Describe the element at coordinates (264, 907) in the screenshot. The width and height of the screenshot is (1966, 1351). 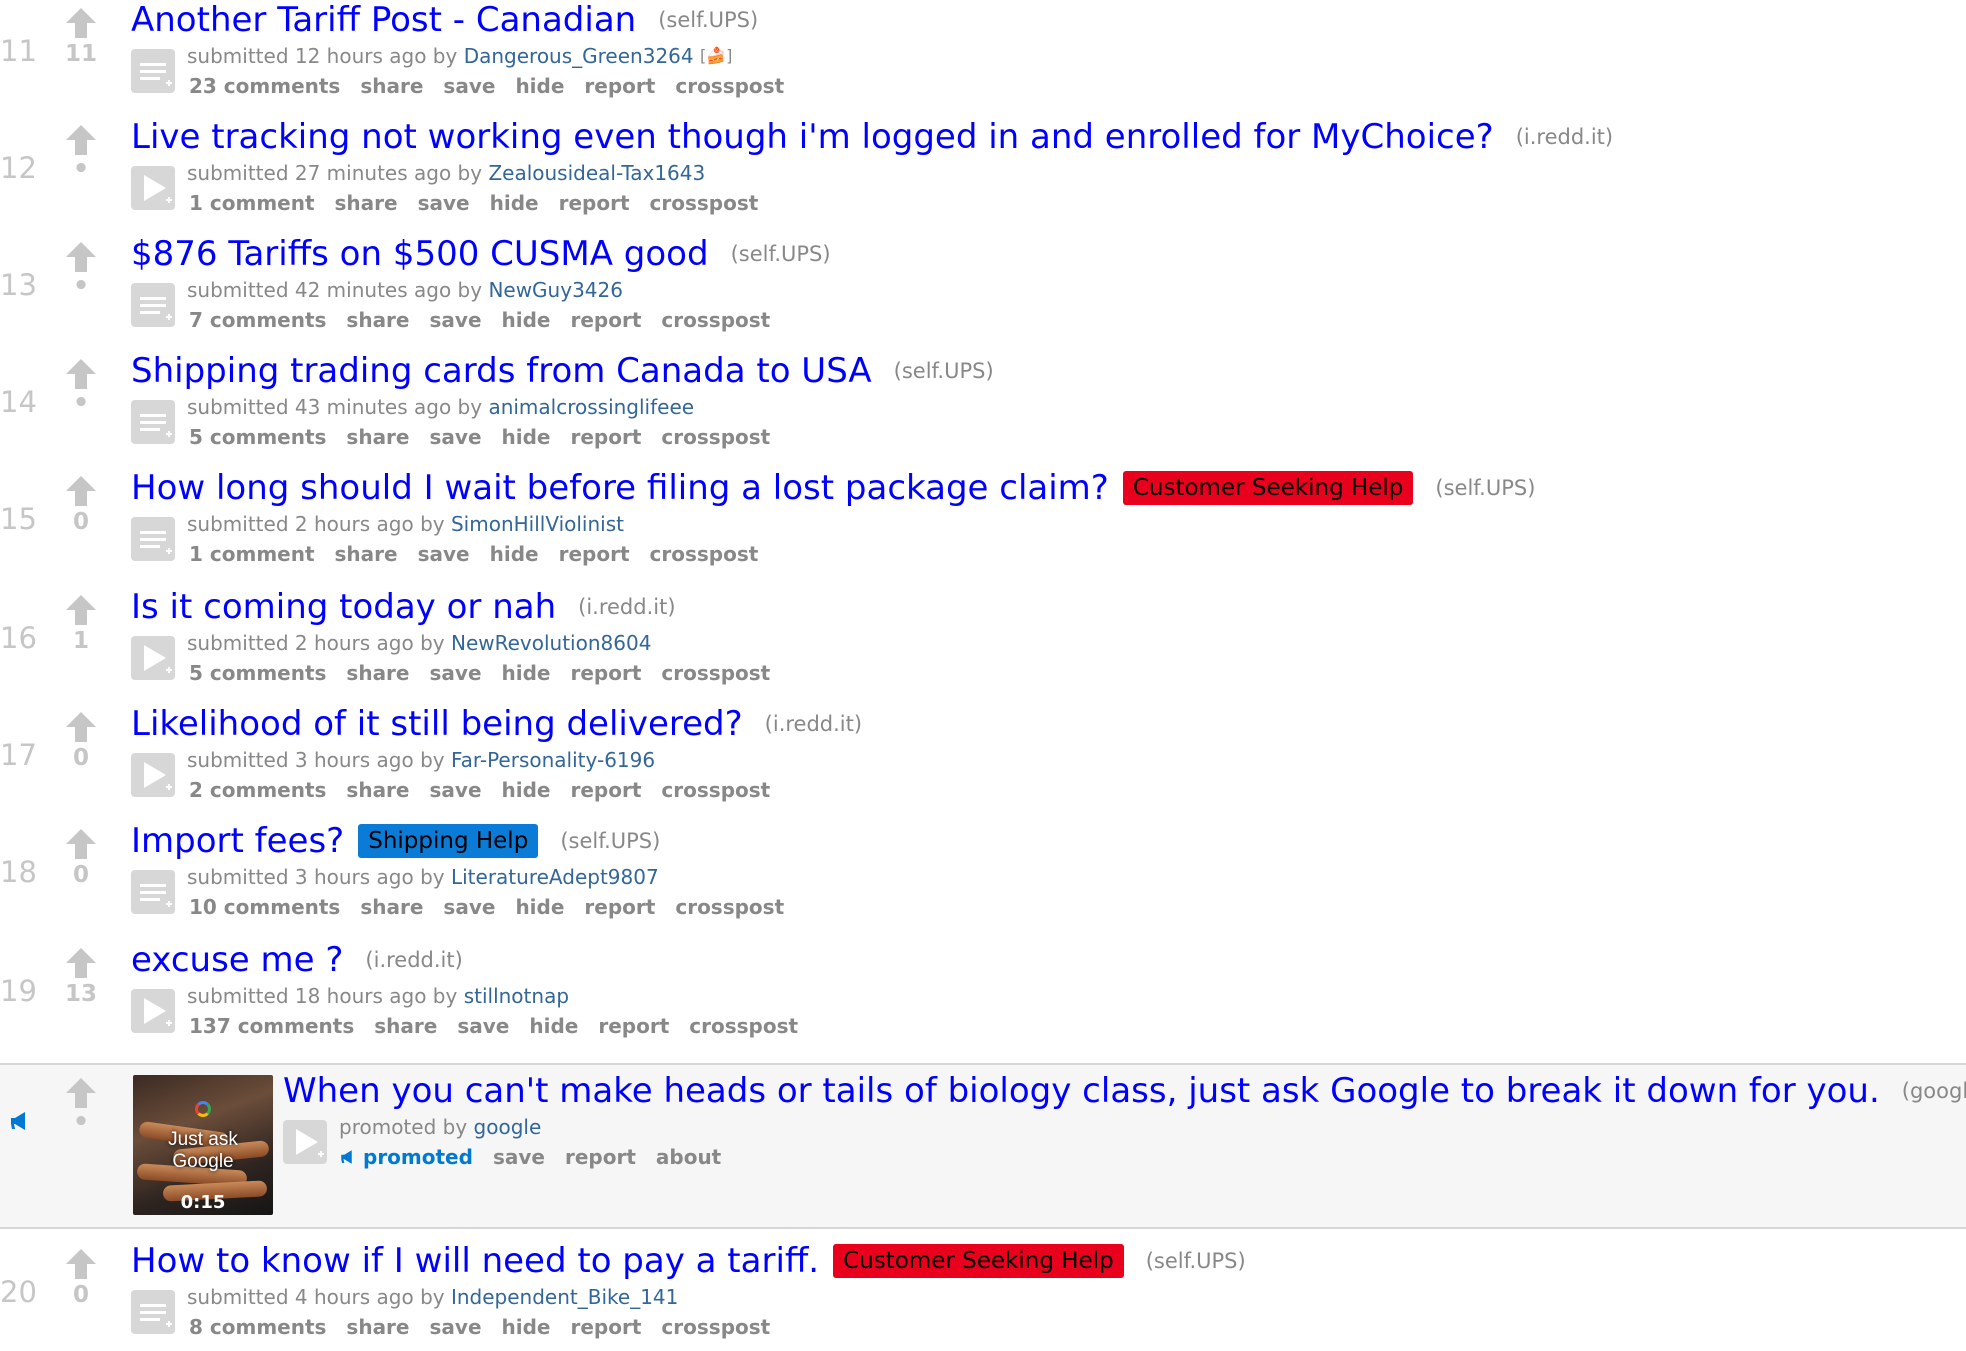
I see `comments-link: 10 comments` at that location.